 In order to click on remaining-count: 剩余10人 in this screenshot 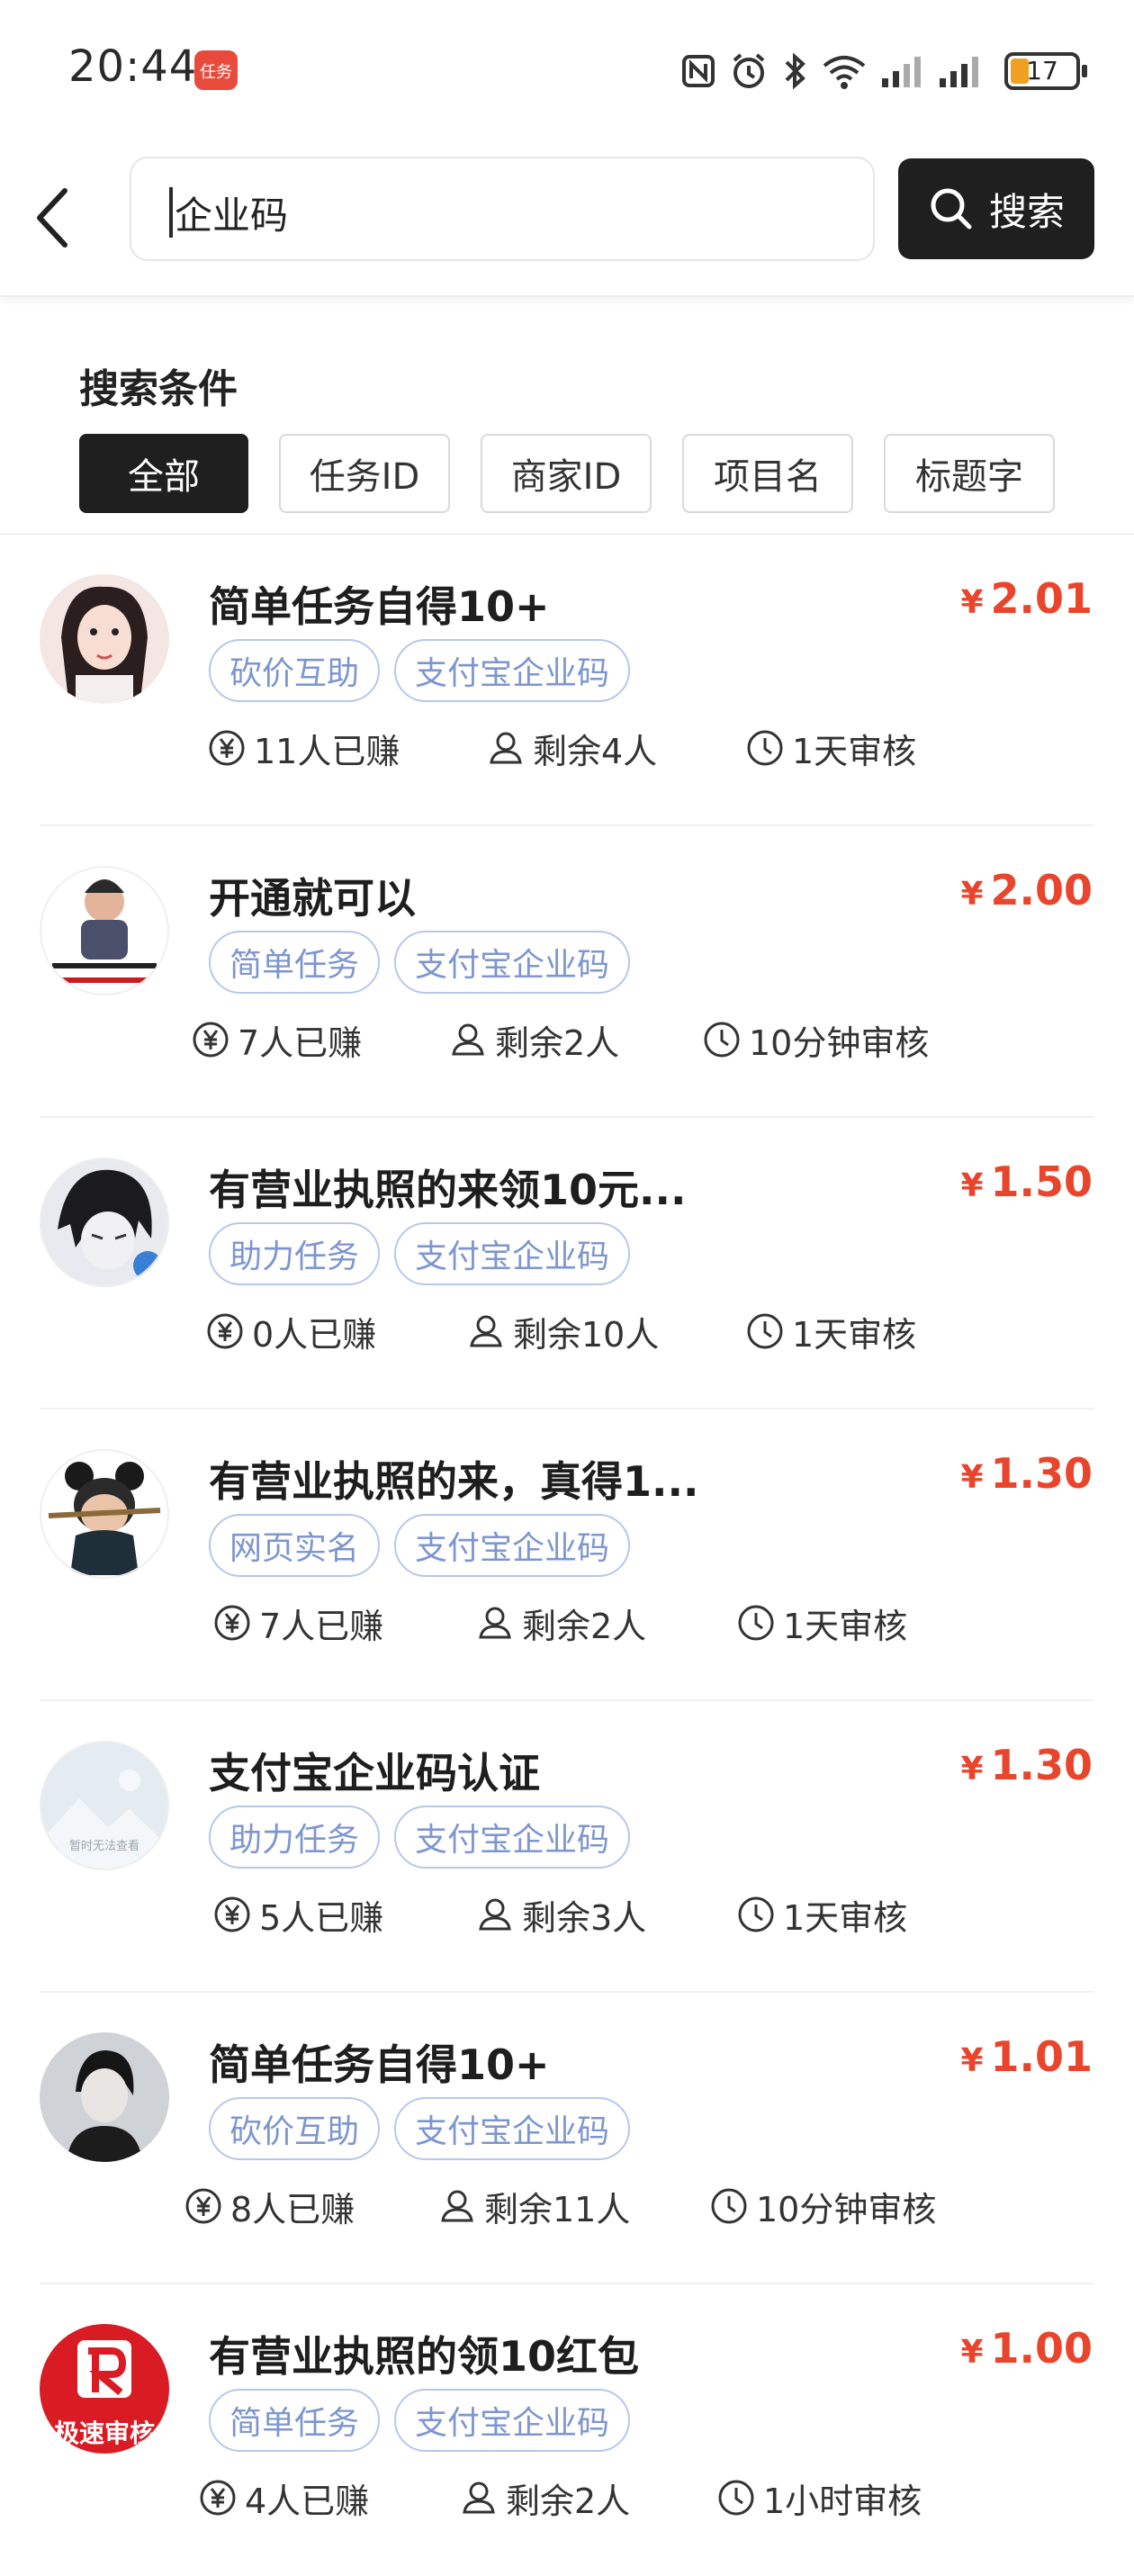, I will do `click(587, 1334)`.